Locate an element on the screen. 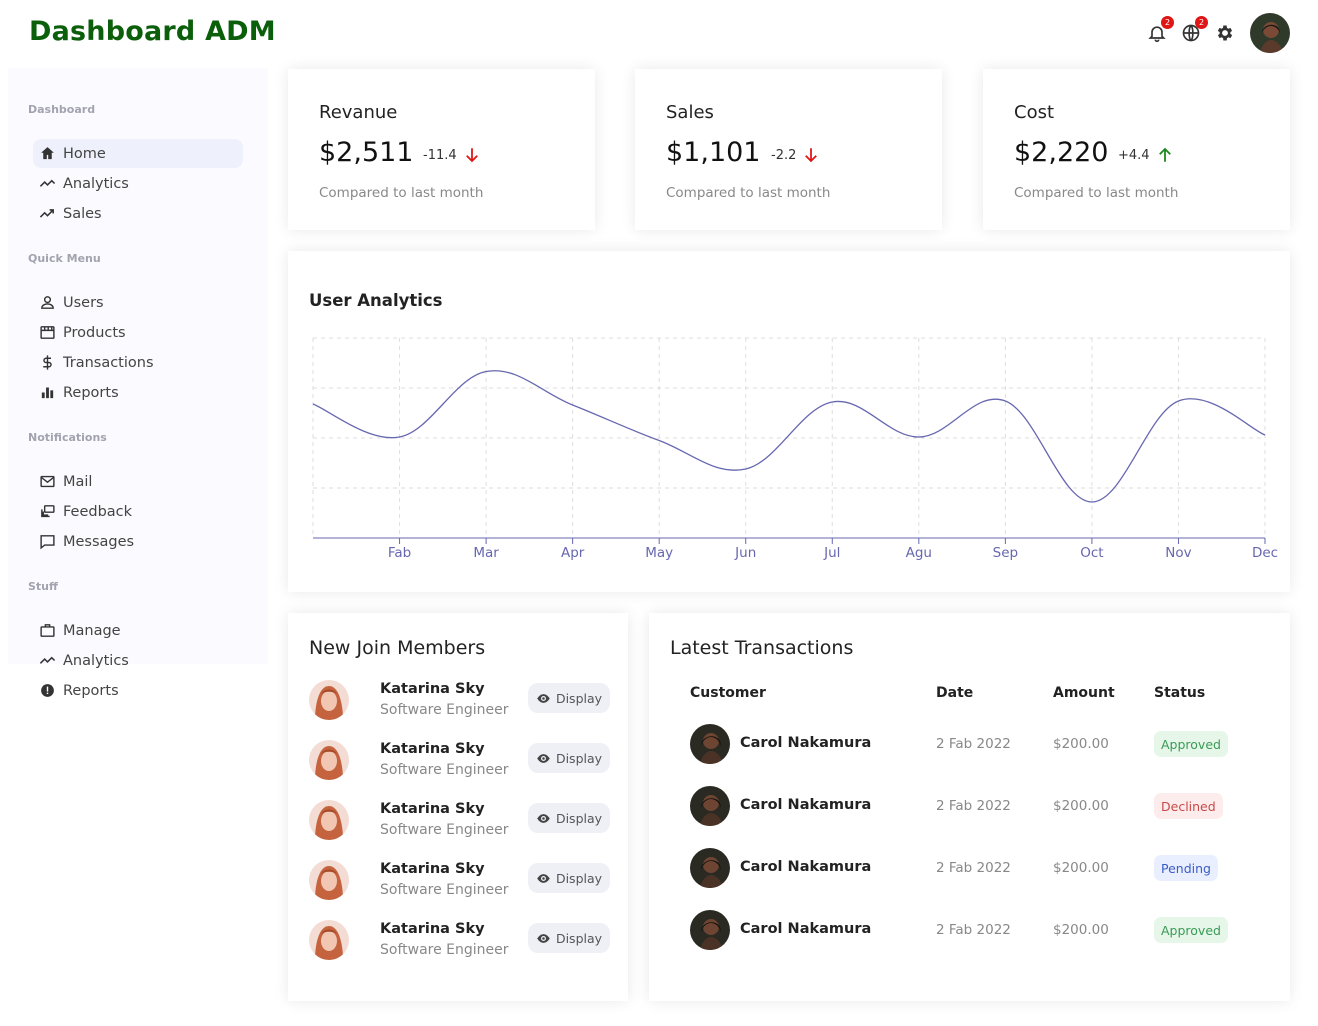 The height and width of the screenshot is (1026, 1318). status-badge: Approved is located at coordinates (1191, 744).